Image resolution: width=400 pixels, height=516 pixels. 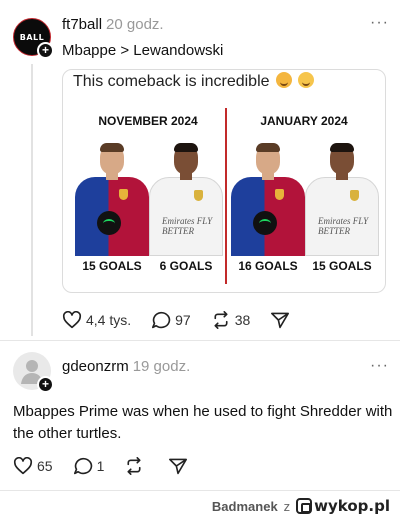 I want to click on username: ft7ball, so click(x=82, y=24).